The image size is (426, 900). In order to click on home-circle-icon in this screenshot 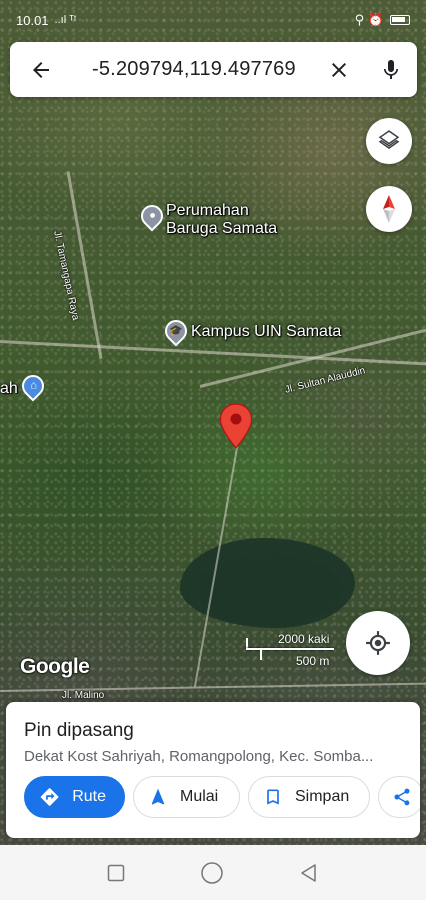, I will do `click(212, 873)`.